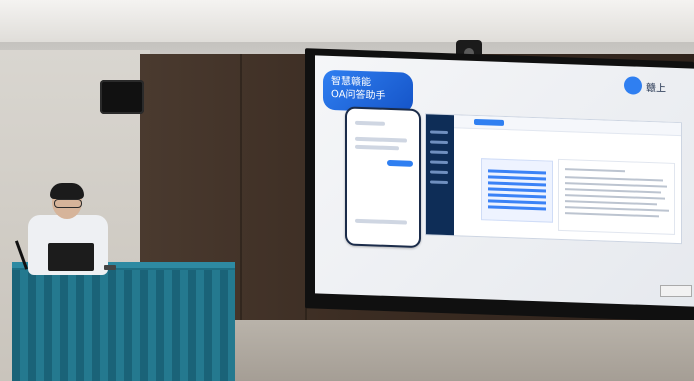  I want to click on answer-card, so click(616, 196).